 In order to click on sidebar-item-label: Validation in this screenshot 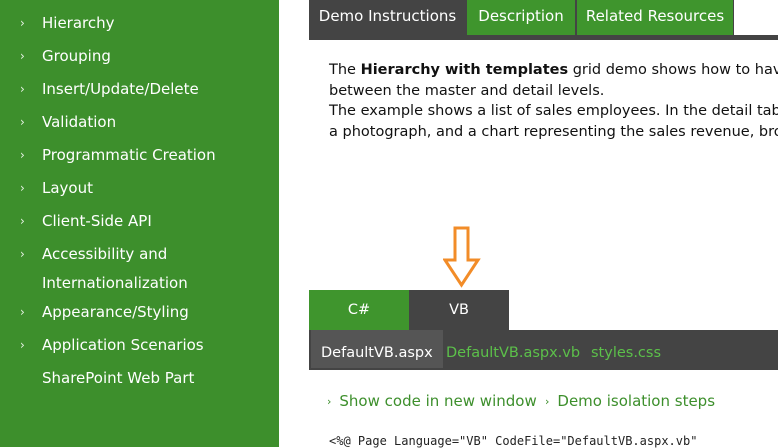, I will do `click(79, 122)`.